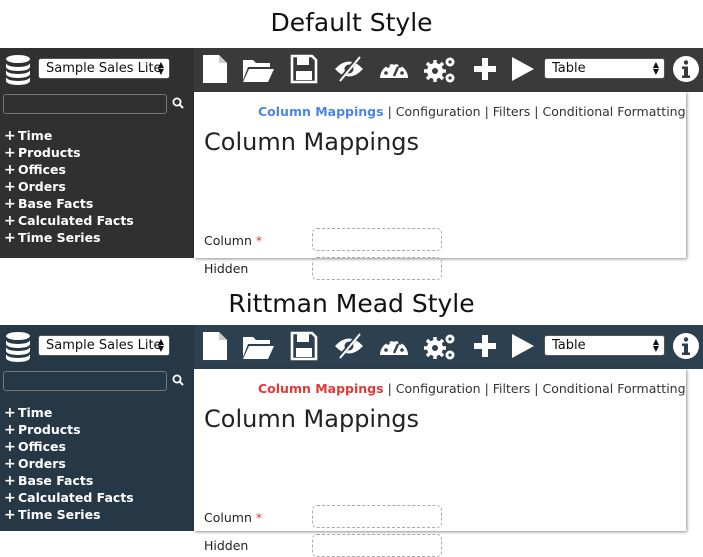  I want to click on field-label-text: Column, so click(228, 240).